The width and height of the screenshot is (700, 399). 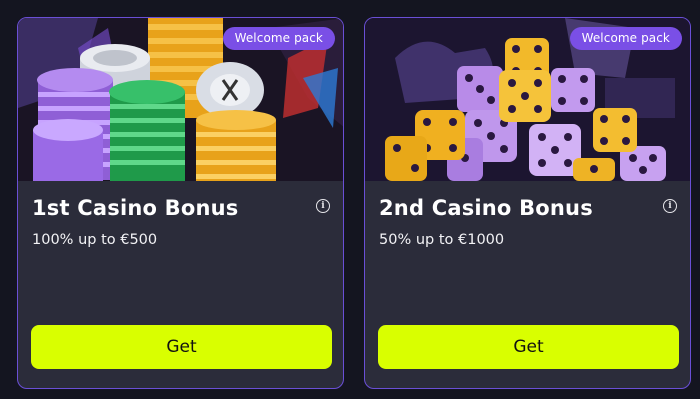 I want to click on card-subtitle: 100% up to €500, so click(x=95, y=240).